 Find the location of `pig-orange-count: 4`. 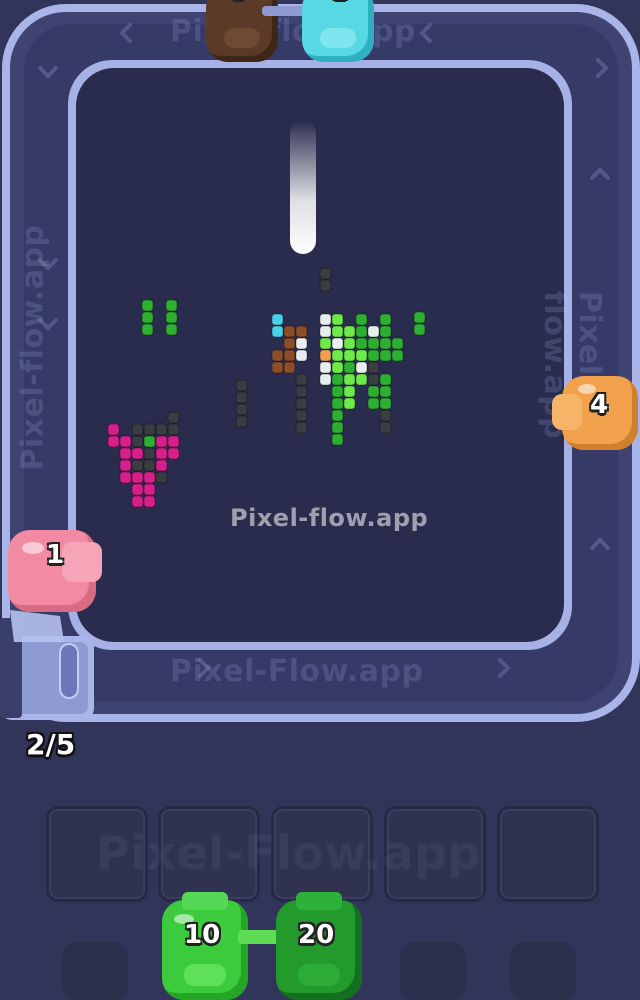

pig-orange-count: 4 is located at coordinates (599, 405).